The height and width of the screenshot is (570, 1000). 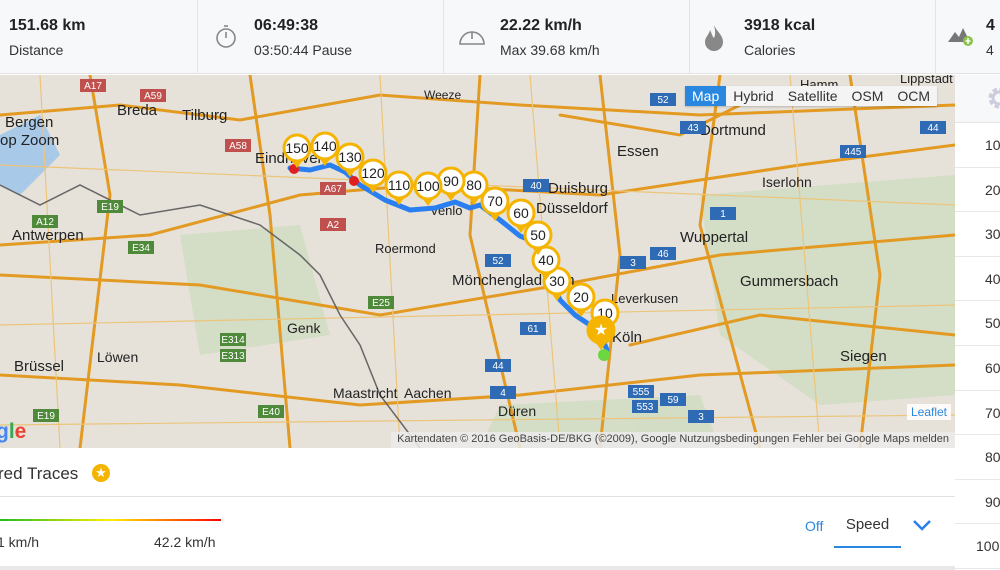 I want to click on splits-table: 10 20 30 40 50 60 70 80 90 100, so click(x=977, y=322).